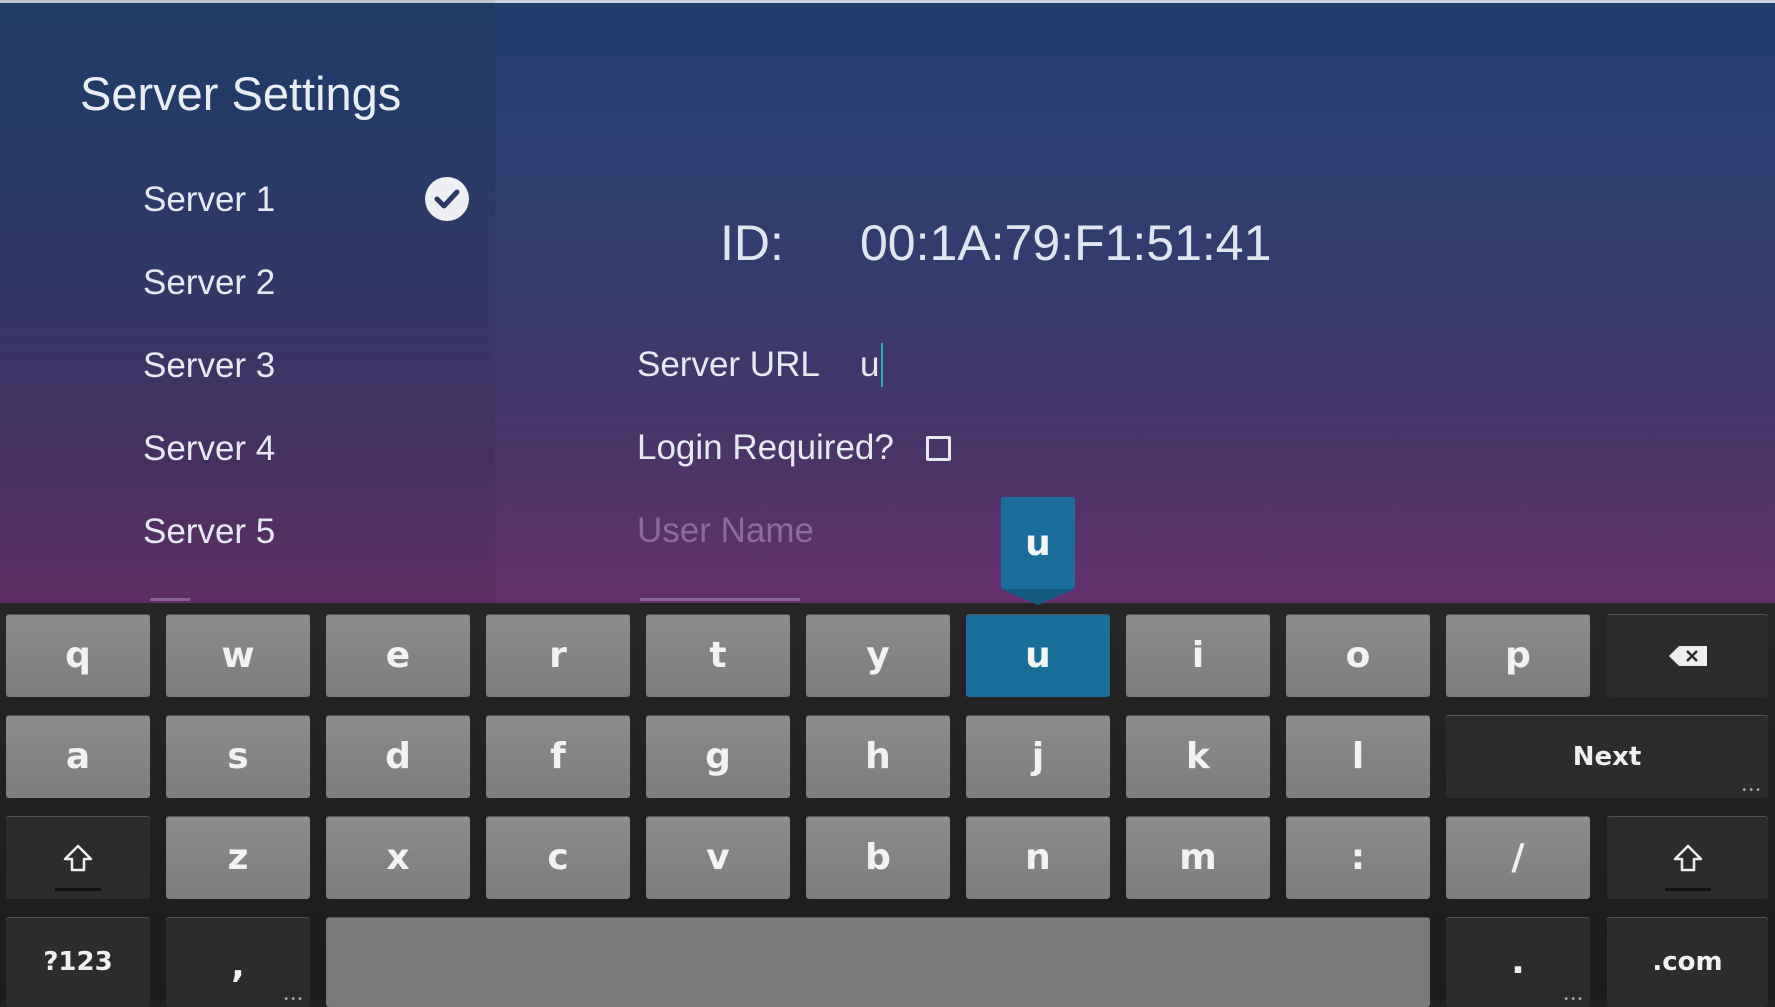 The width and height of the screenshot is (1775, 1007). Describe the element at coordinates (238, 857) in the screenshot. I see `key-z: z` at that location.